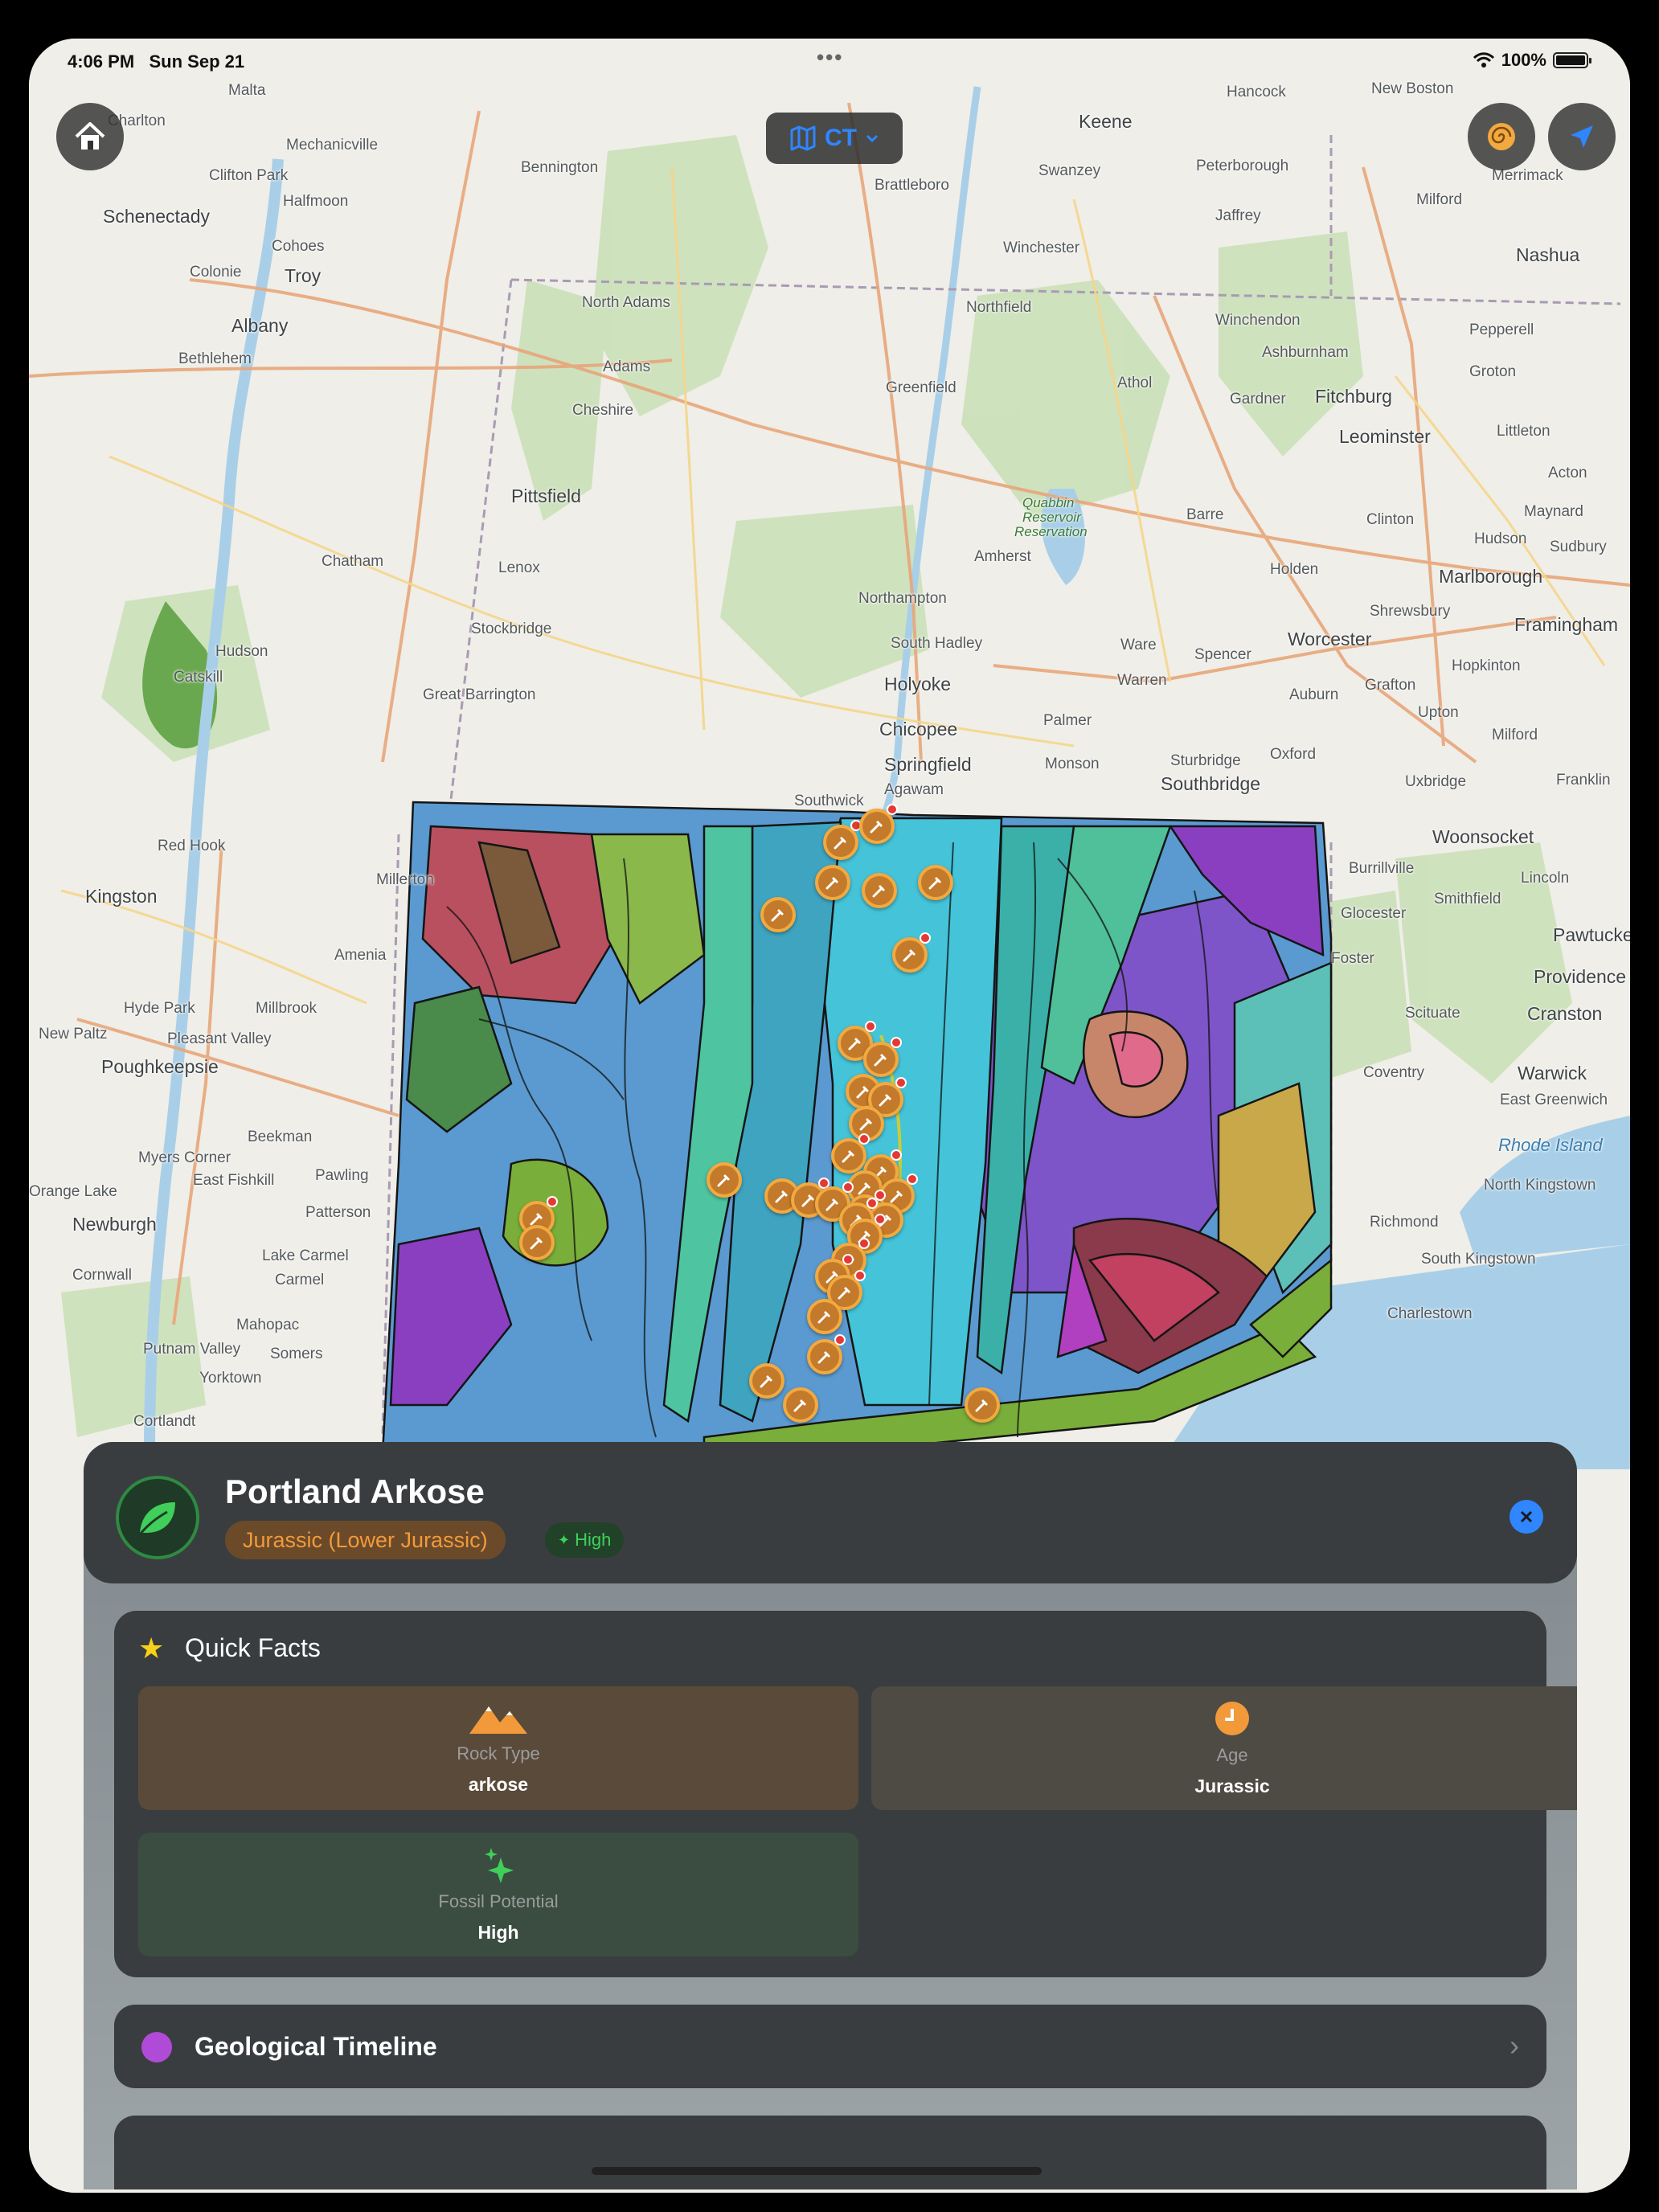 The height and width of the screenshot is (2212, 1659). What do you see at coordinates (1572, 60) in the screenshot?
I see `battery-icon` at bounding box center [1572, 60].